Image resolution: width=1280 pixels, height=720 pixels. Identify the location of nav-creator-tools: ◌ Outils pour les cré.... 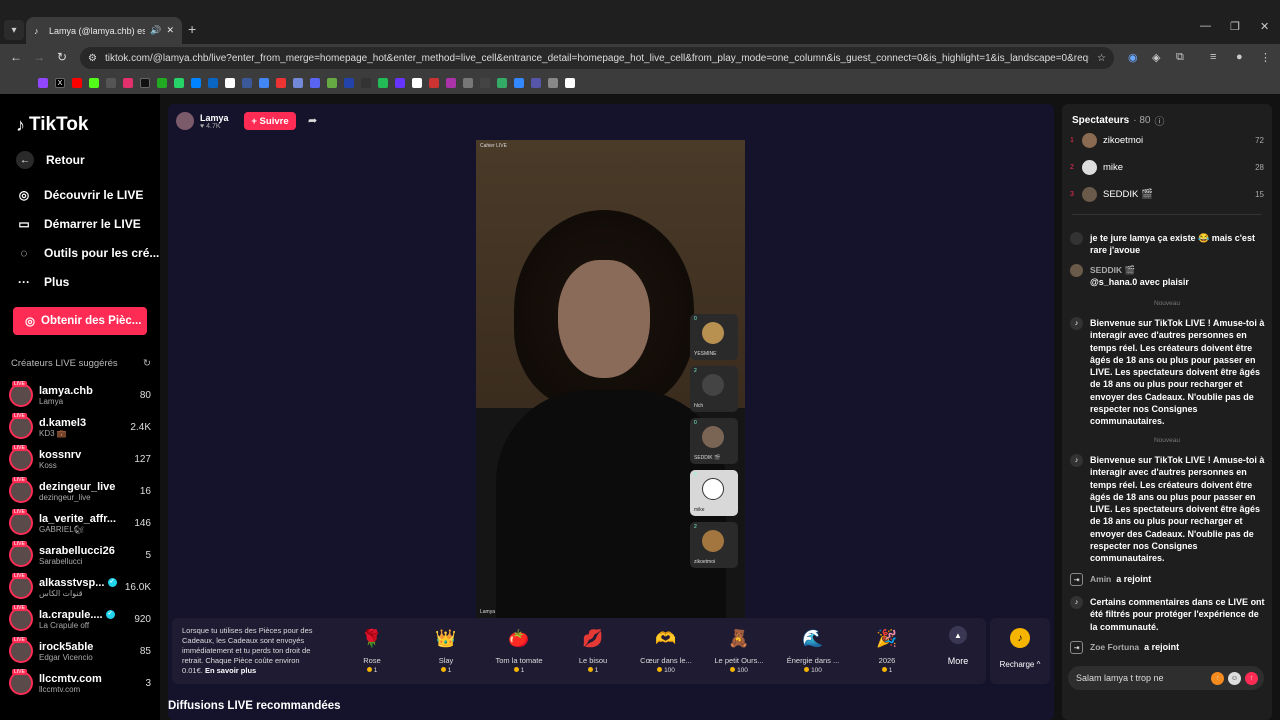
(87, 253).